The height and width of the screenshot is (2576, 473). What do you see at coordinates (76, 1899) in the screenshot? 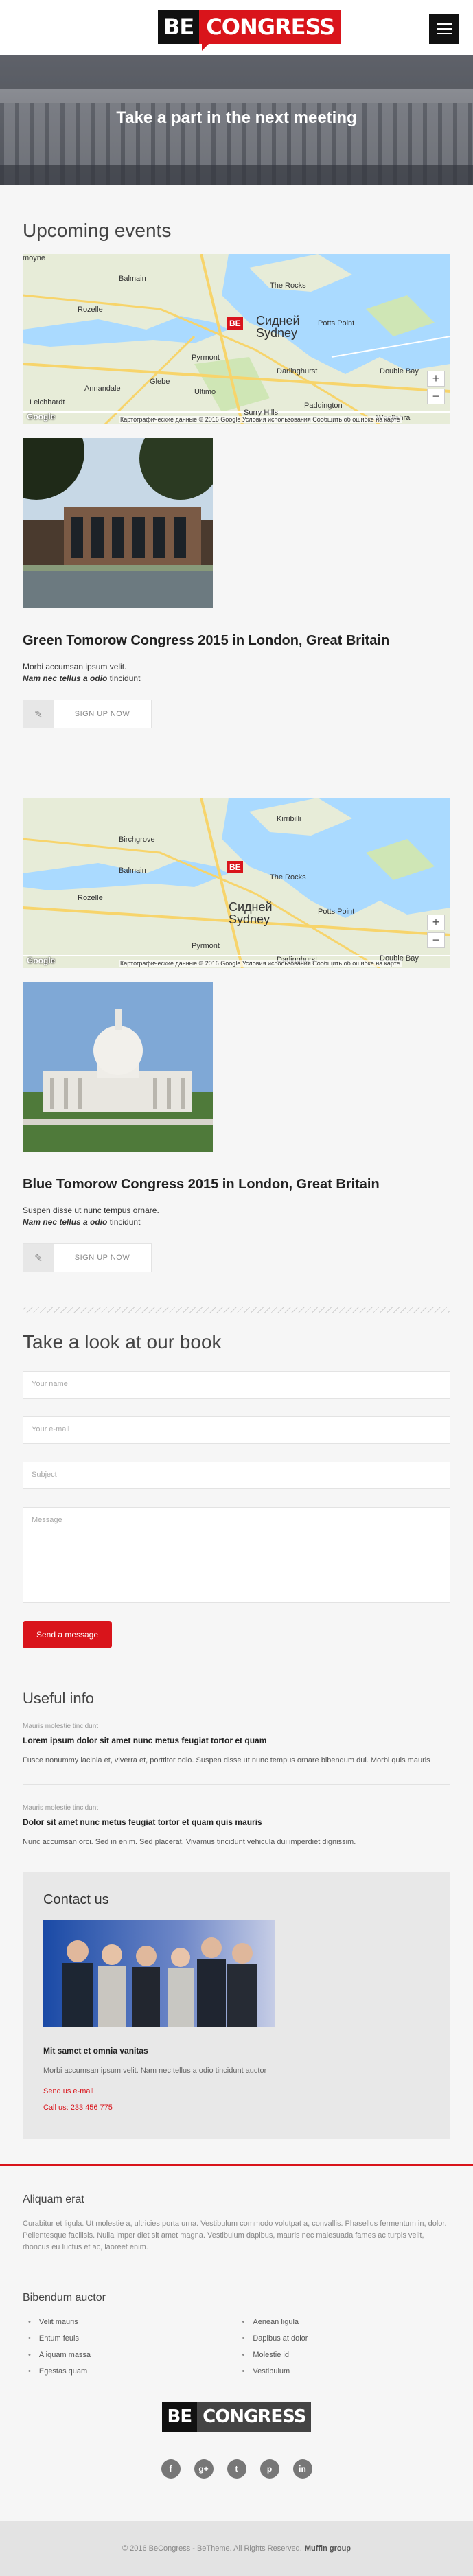
I see `contact-title: Contact us` at bounding box center [76, 1899].